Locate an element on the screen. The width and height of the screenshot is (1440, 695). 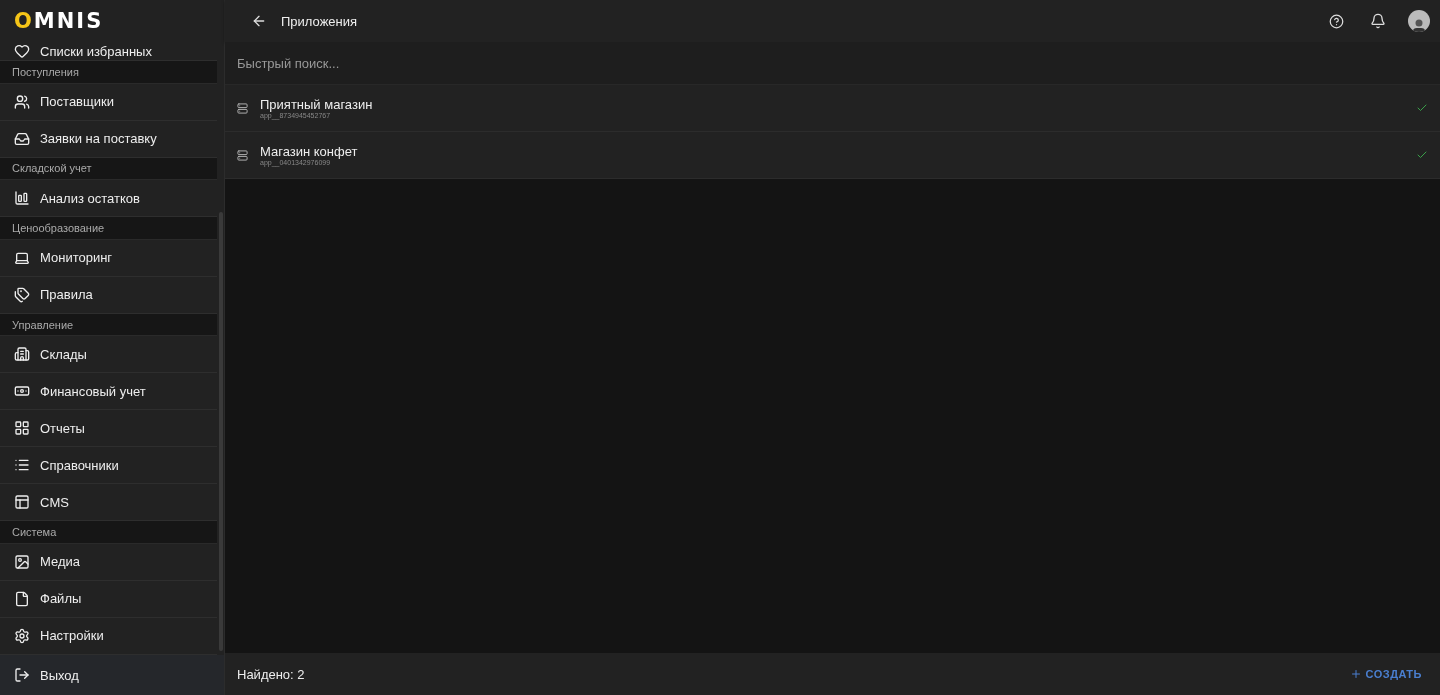
tray-icon is located at coordinates (22, 138).